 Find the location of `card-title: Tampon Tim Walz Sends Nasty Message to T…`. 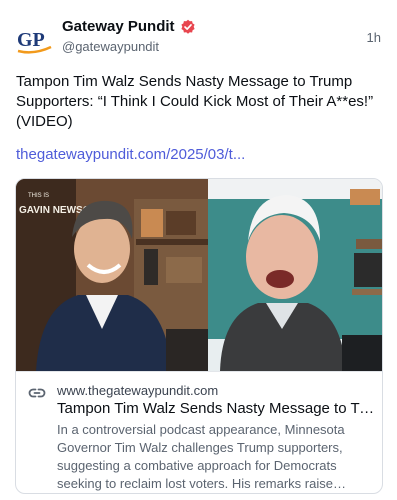

card-title: Tampon Tim Walz Sends Nasty Message to T… is located at coordinates (216, 408).